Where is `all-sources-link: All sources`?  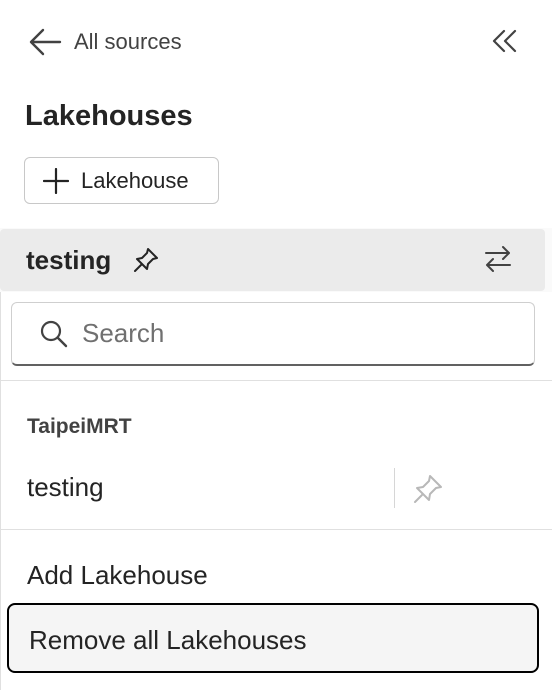
all-sources-link: All sources is located at coordinates (105, 42).